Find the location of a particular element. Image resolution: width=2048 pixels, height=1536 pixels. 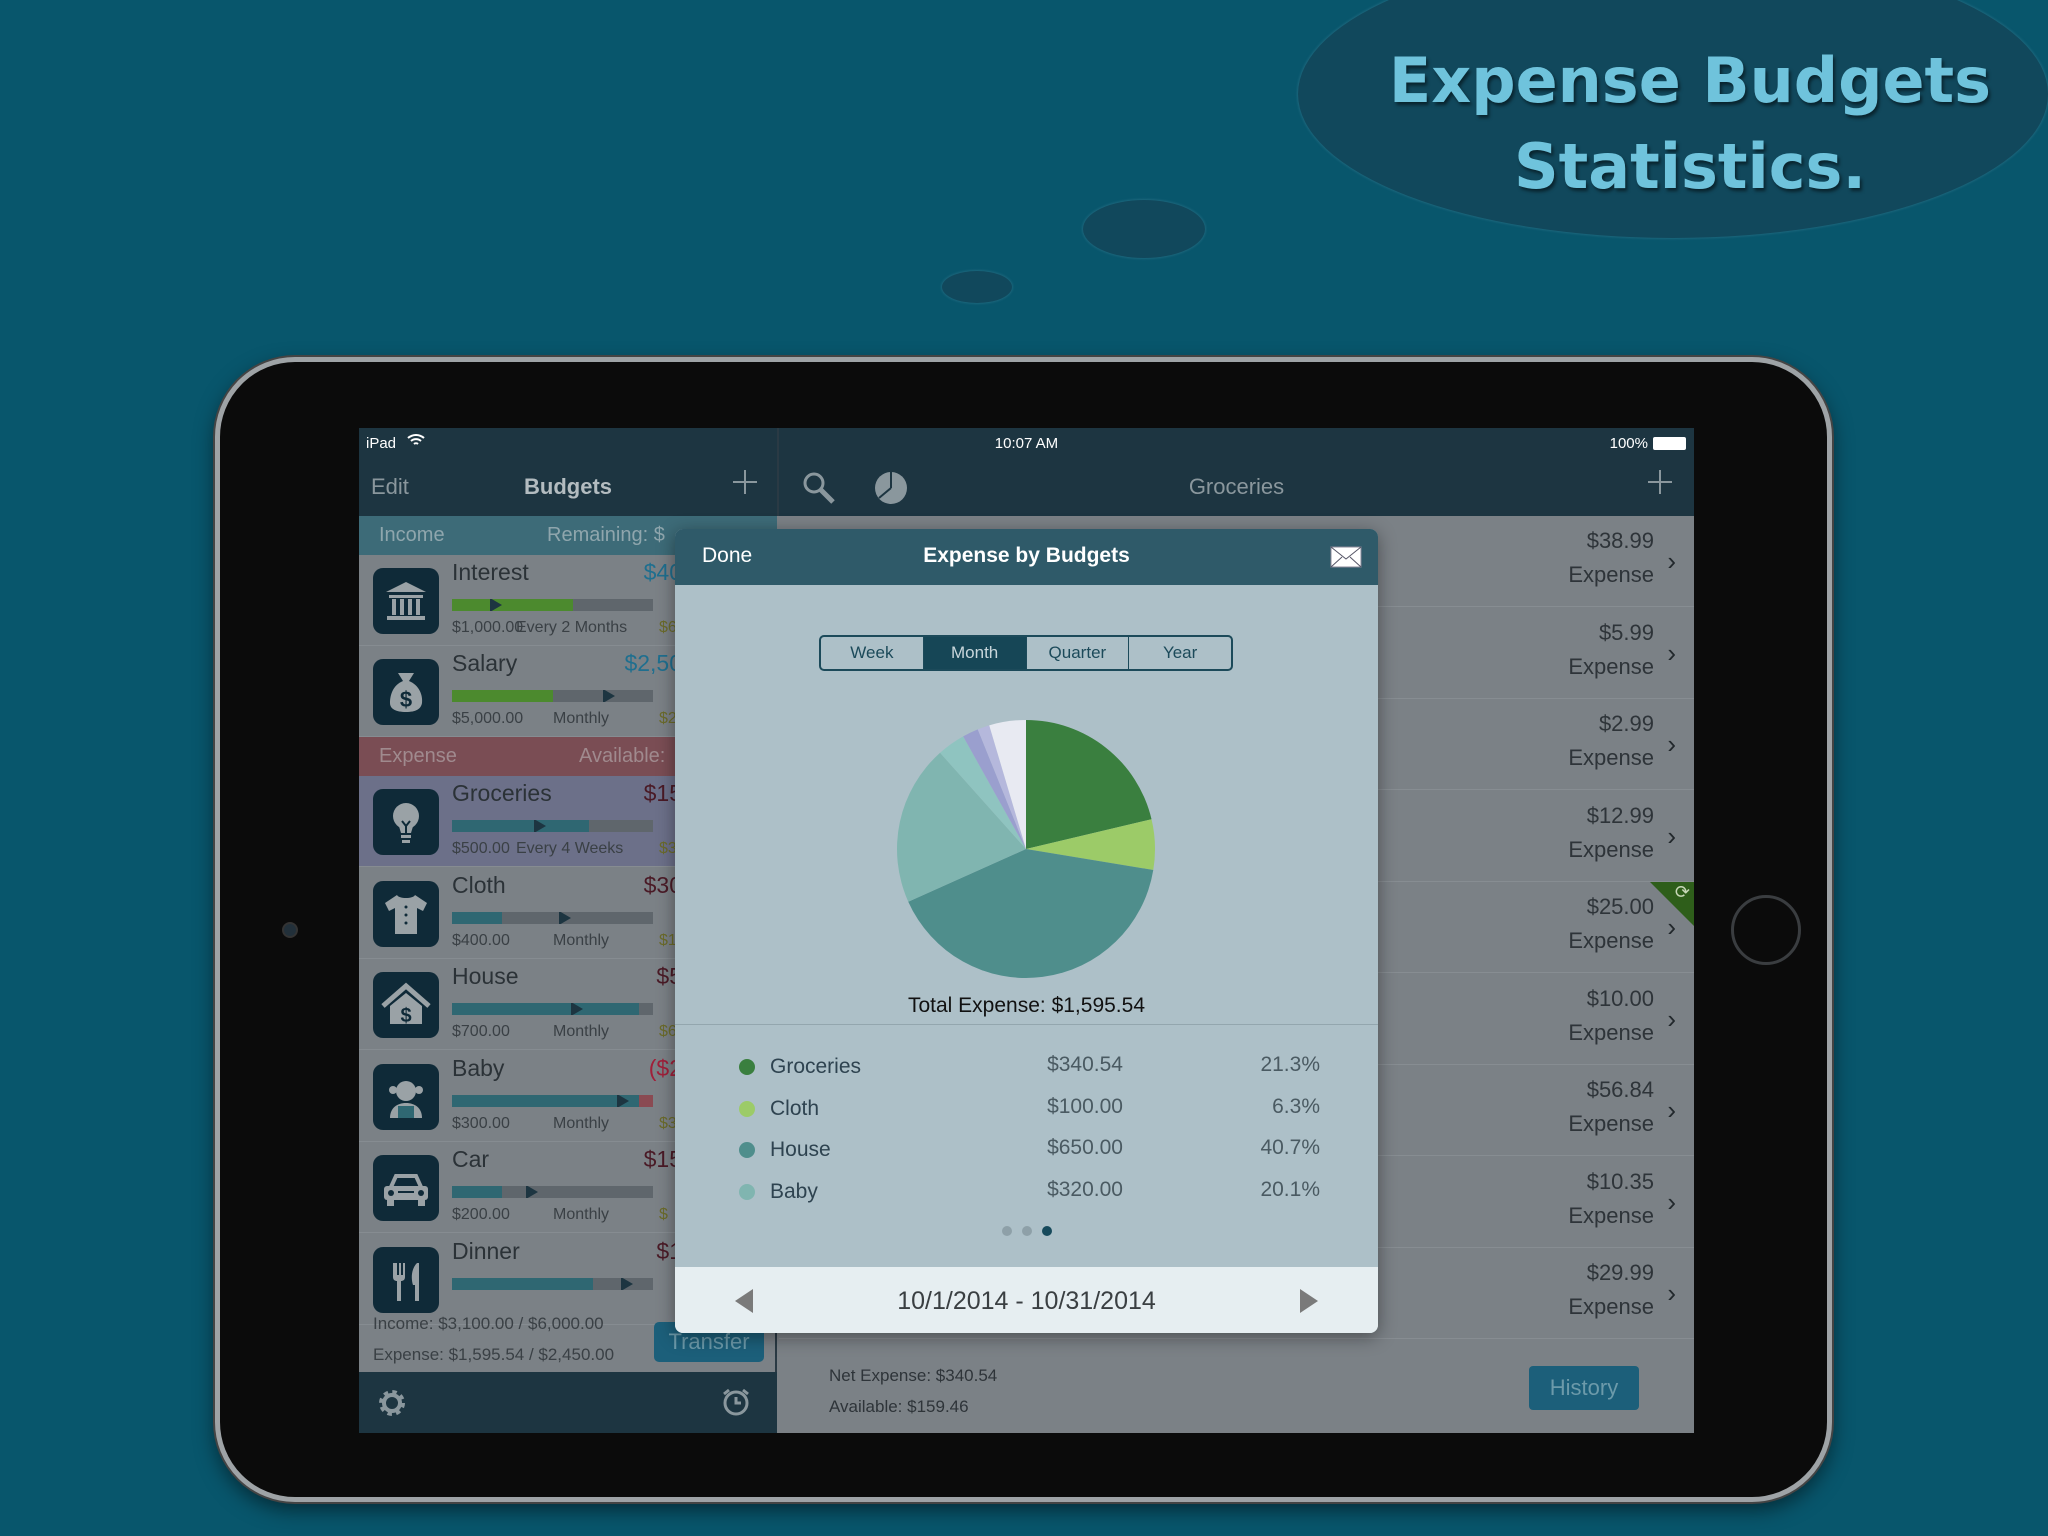

legend-item-groceries: Groceries $340.54 21.3% is located at coordinates (1026, 1069).